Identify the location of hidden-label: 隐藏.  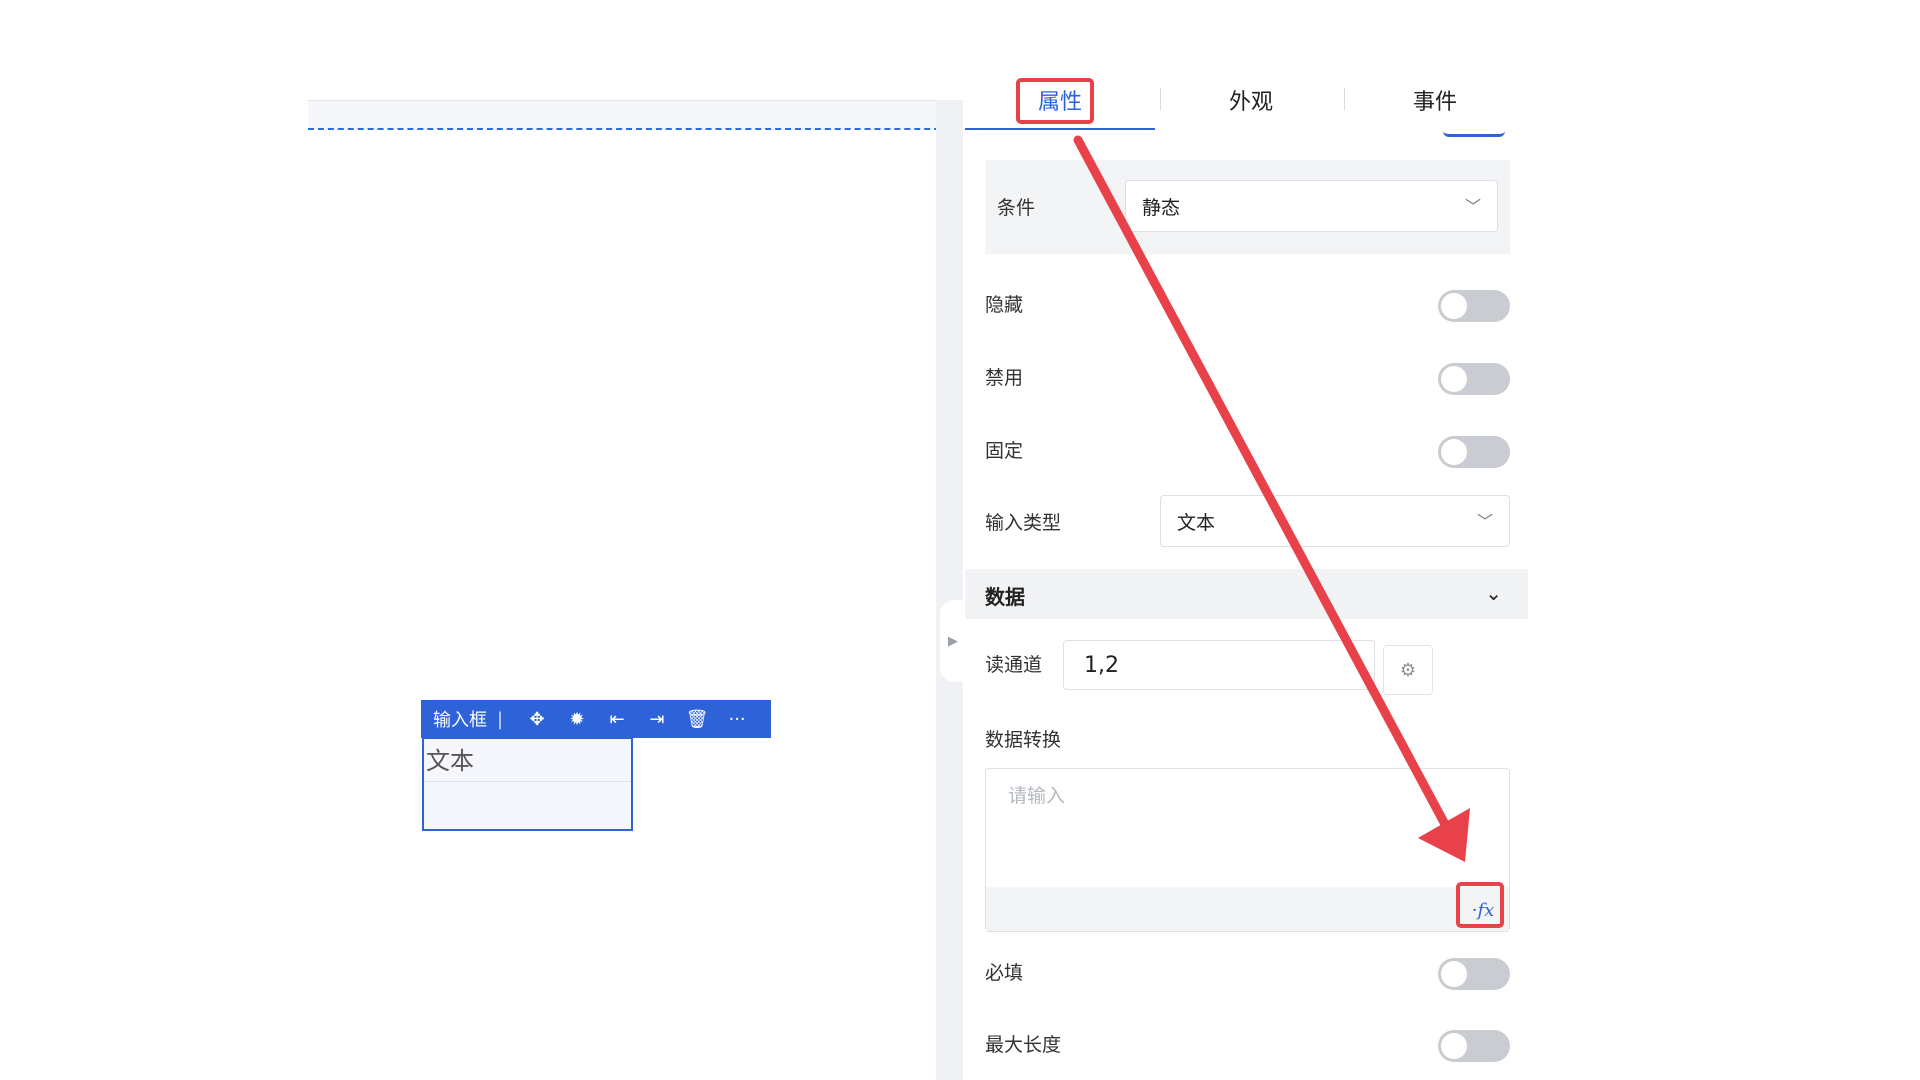
(1004, 305).